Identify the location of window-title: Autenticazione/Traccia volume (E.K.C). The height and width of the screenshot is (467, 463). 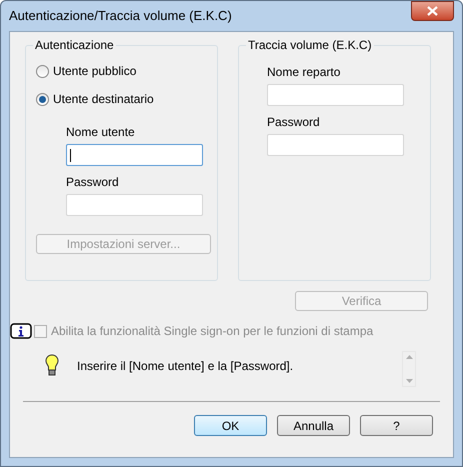
(120, 16).